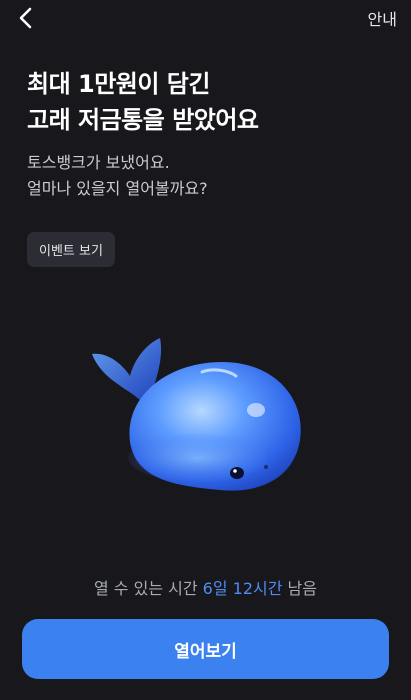 This screenshot has width=411, height=700. Describe the element at coordinates (118, 84) in the screenshot. I see `page-title-line-1: 최대 1만원이 담긴` at that location.